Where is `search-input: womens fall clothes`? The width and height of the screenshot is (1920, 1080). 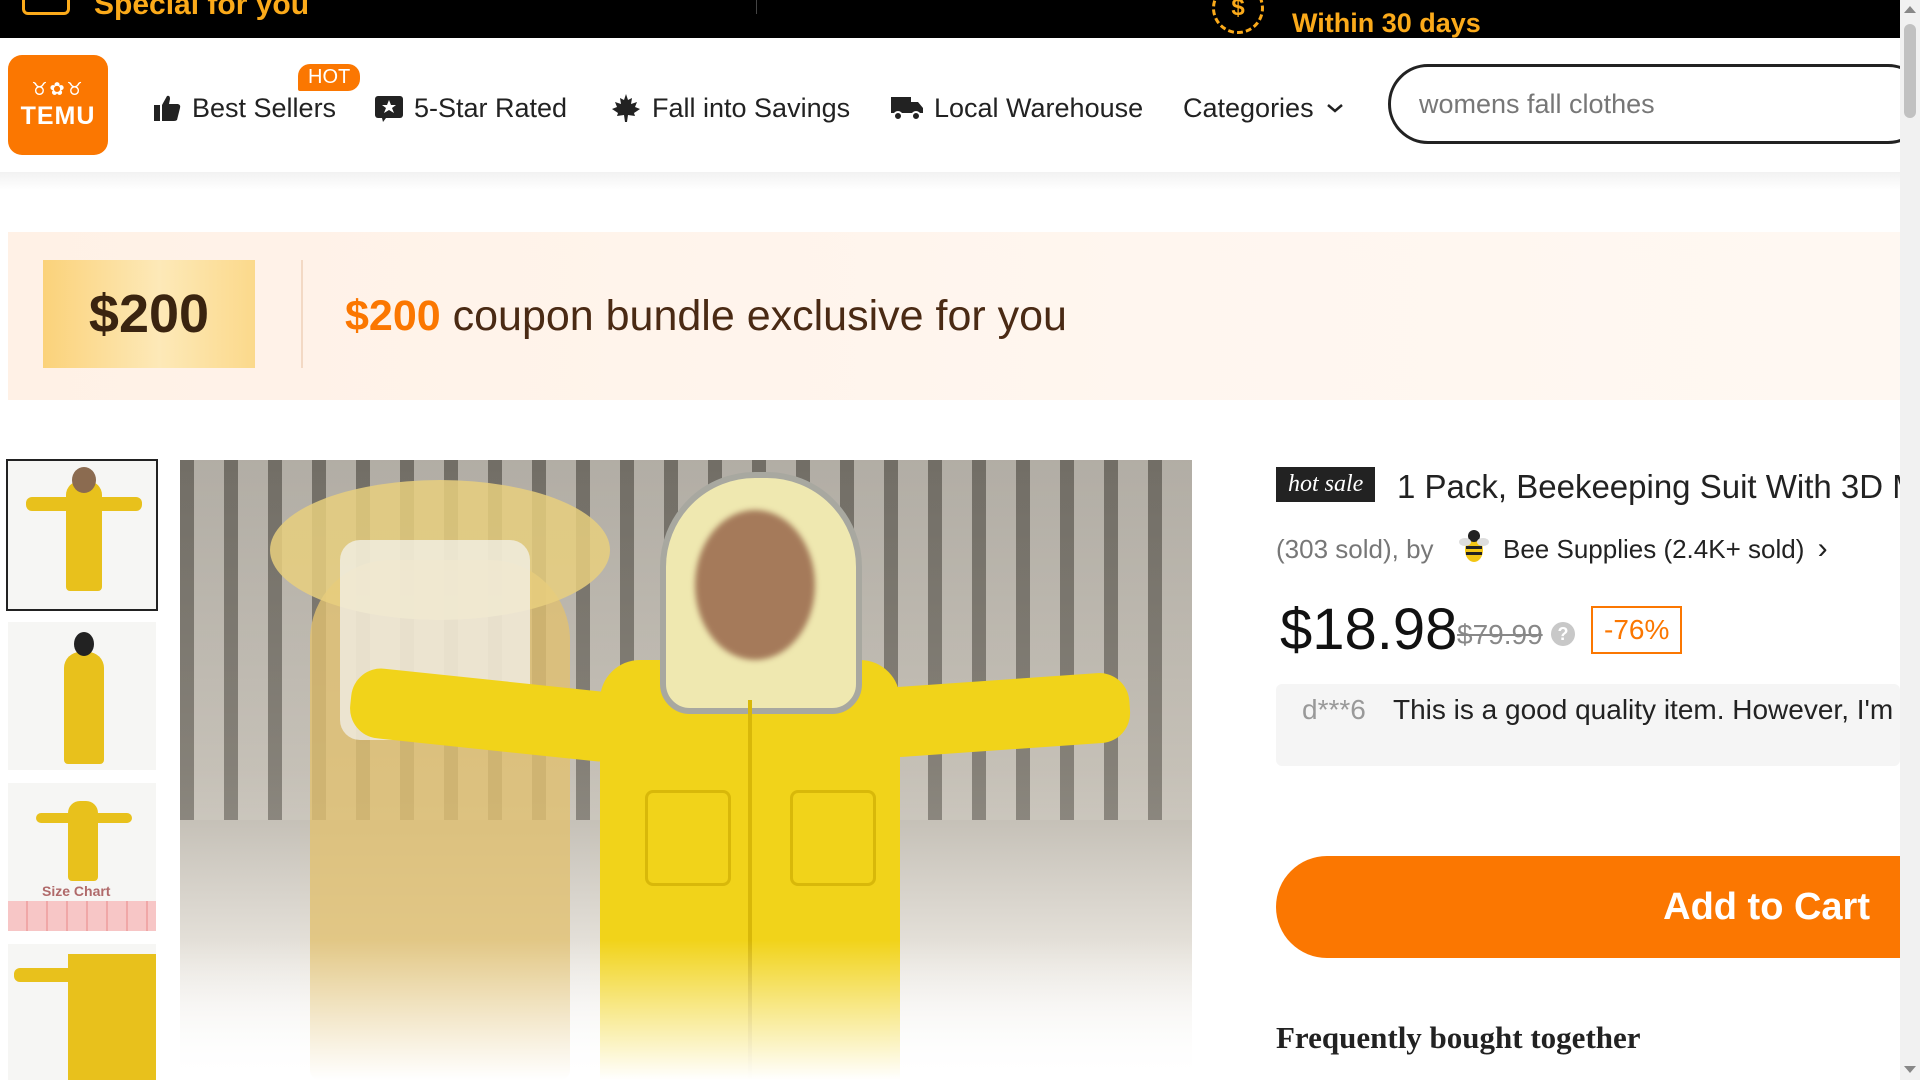 search-input: womens fall clothes is located at coordinates (1654, 104).